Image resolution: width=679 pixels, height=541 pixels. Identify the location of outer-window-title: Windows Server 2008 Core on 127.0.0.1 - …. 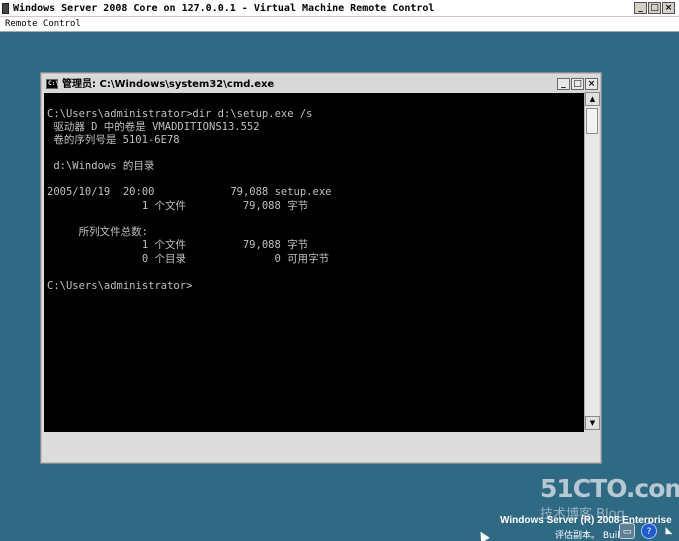
(224, 8).